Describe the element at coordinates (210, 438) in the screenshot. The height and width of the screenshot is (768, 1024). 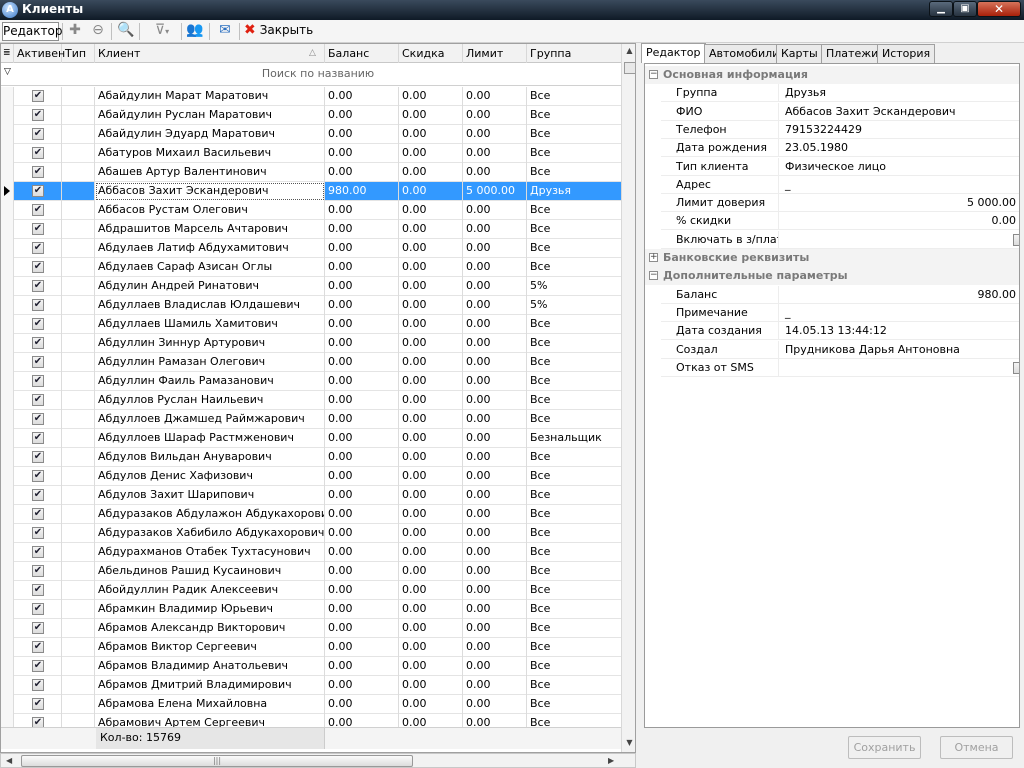
I see `client-name-cell: Абдуллоев Шараф Растмженович` at that location.